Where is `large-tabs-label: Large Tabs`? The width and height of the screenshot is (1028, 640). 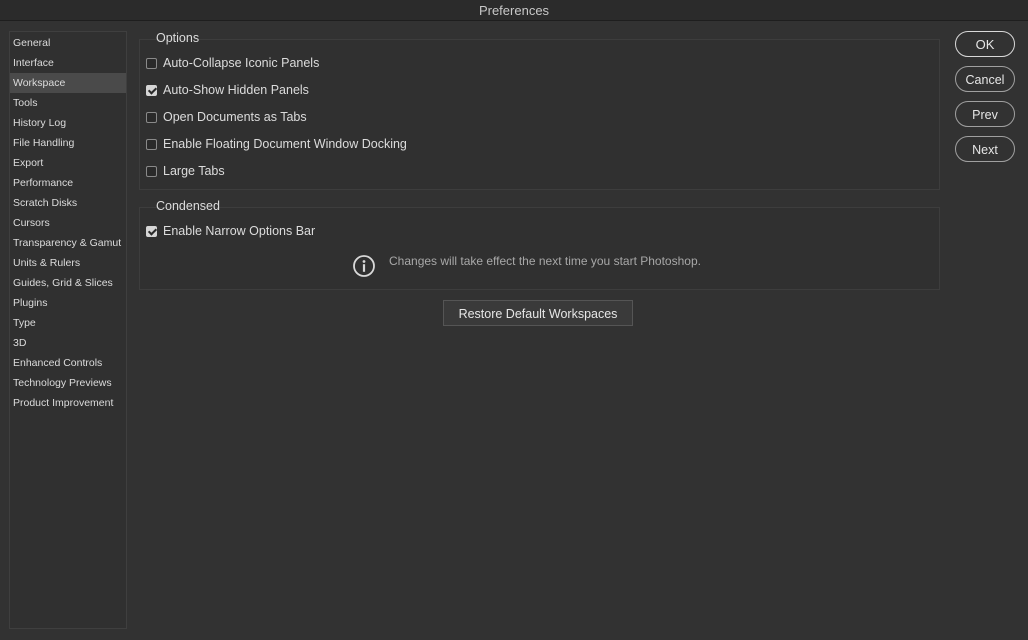 large-tabs-label: Large Tabs is located at coordinates (194, 171).